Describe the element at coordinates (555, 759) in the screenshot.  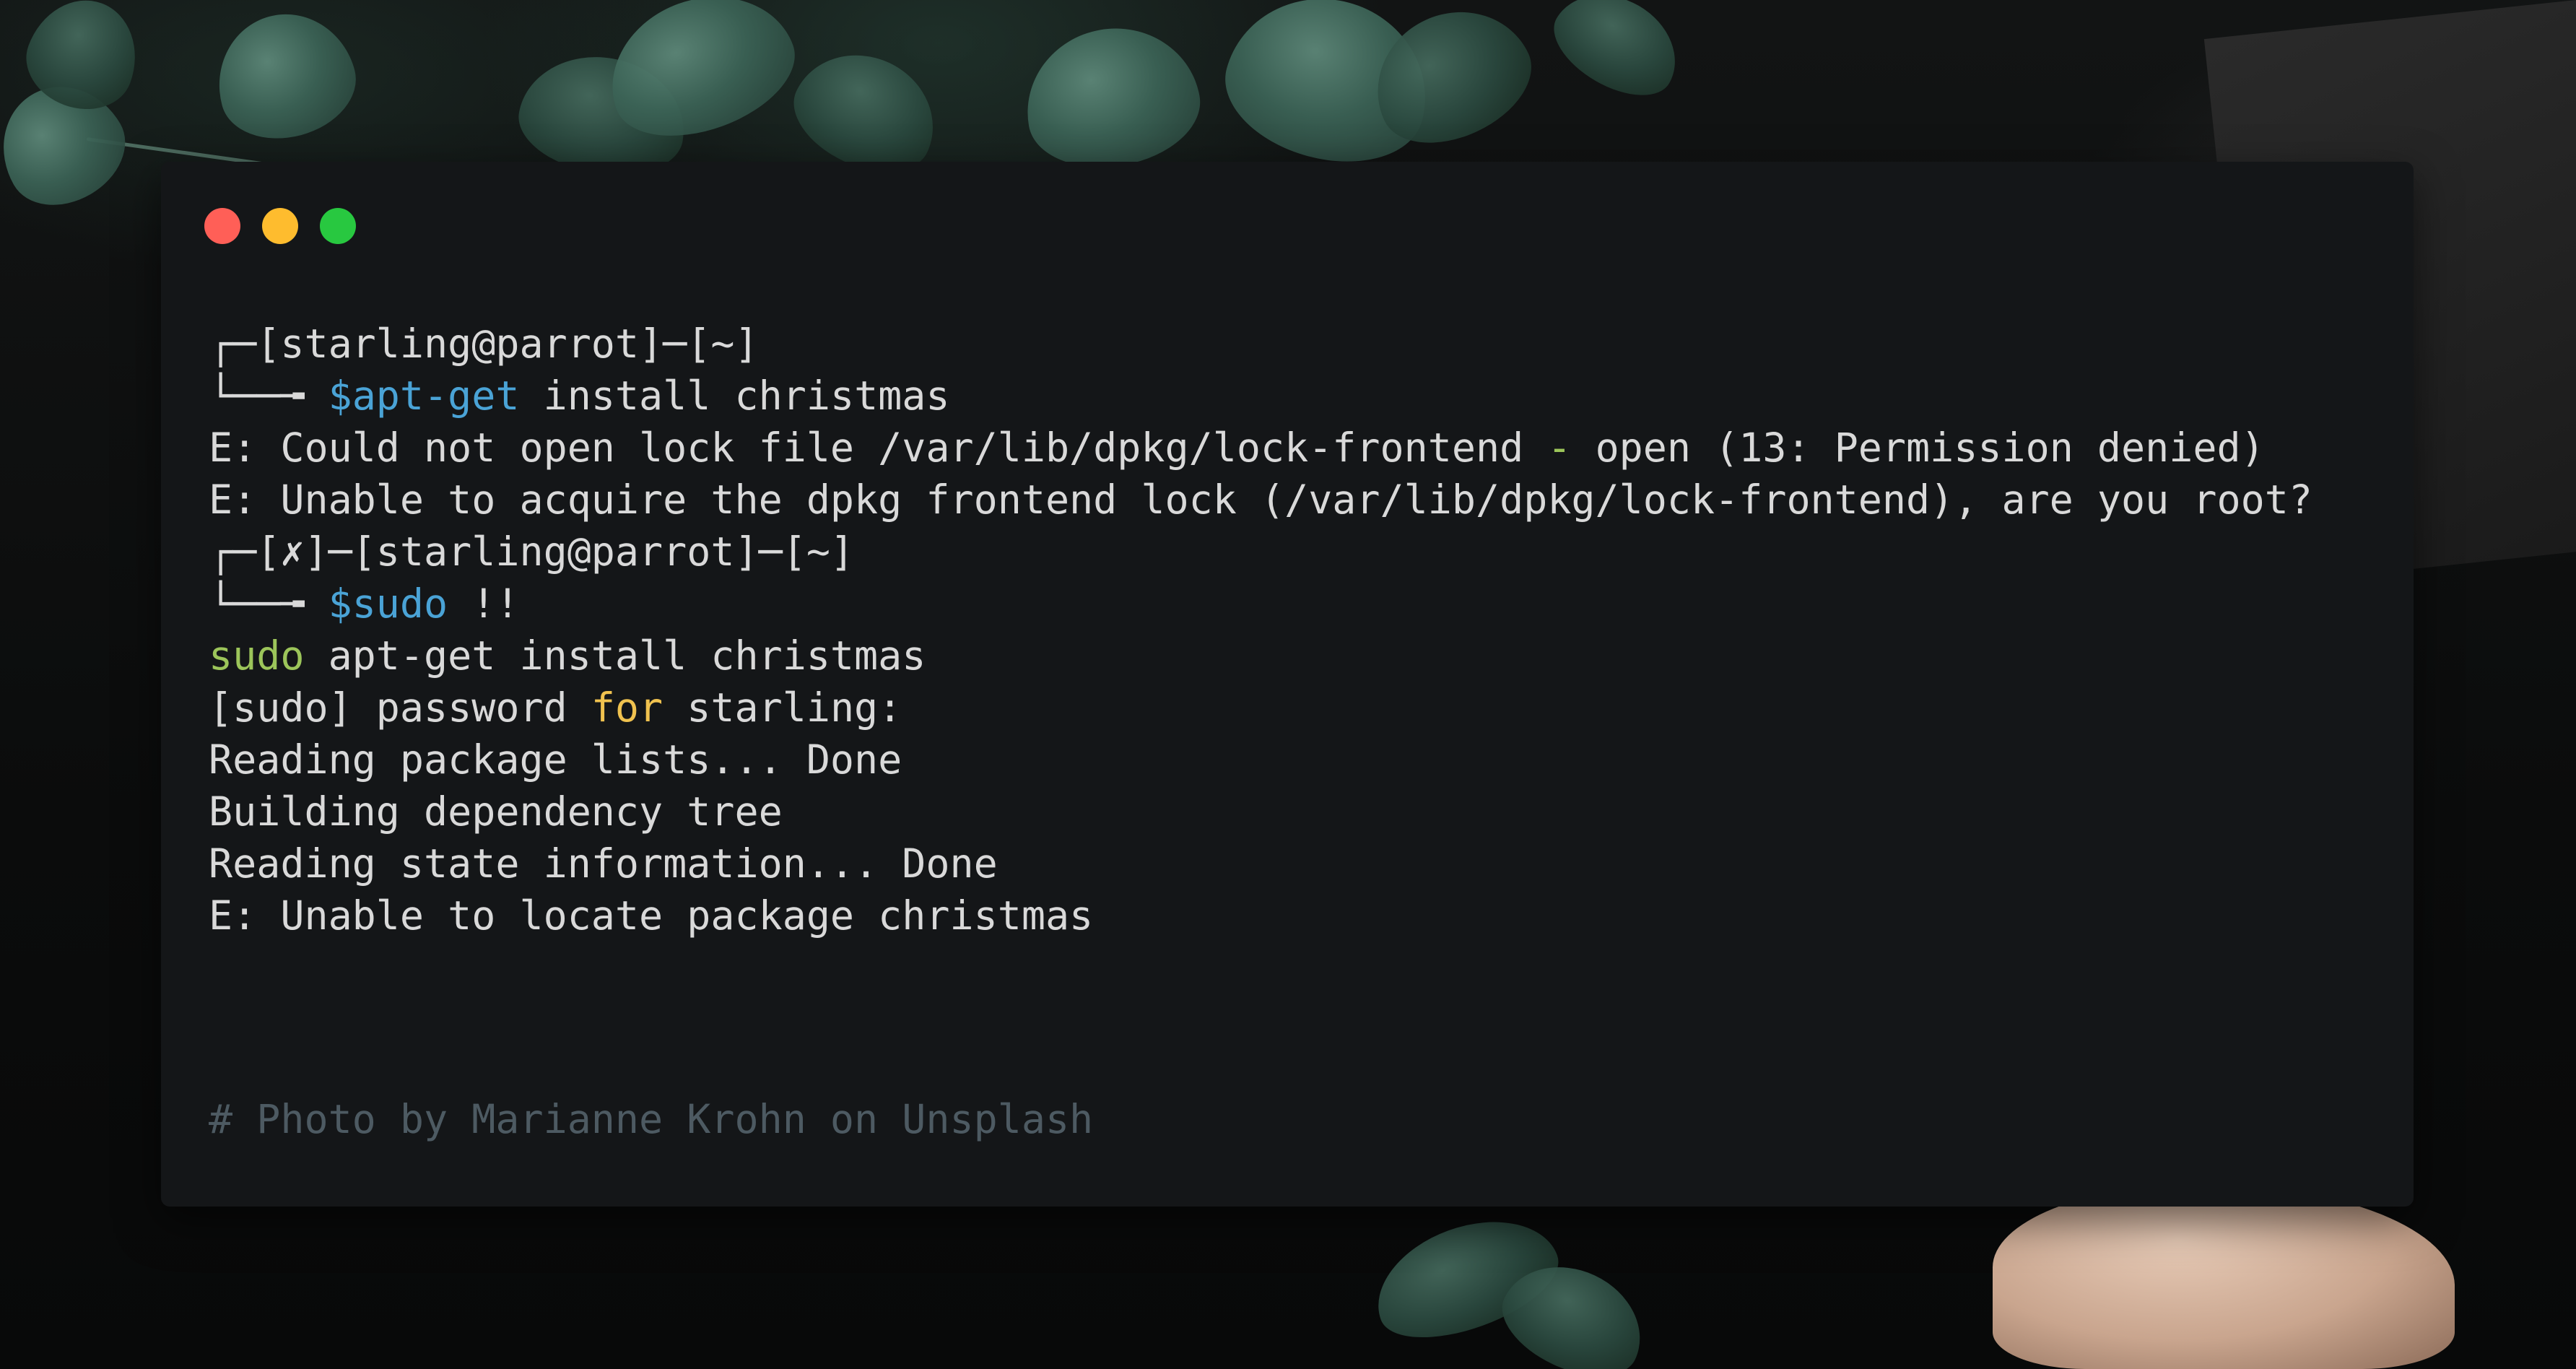
I see `terminal-text: Reading package lists... Done` at that location.